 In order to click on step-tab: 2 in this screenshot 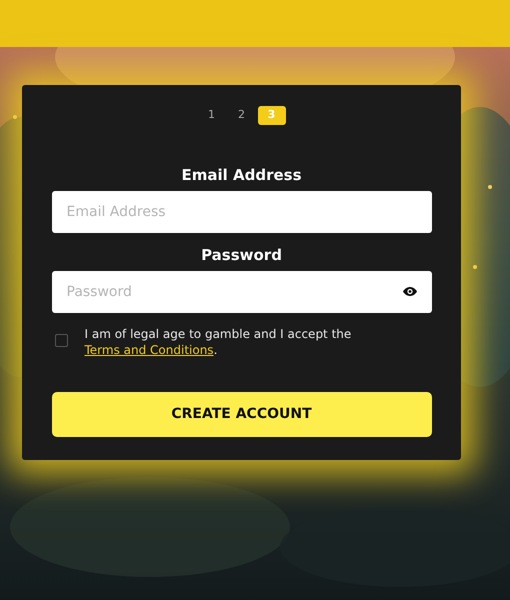, I will do `click(242, 115)`.